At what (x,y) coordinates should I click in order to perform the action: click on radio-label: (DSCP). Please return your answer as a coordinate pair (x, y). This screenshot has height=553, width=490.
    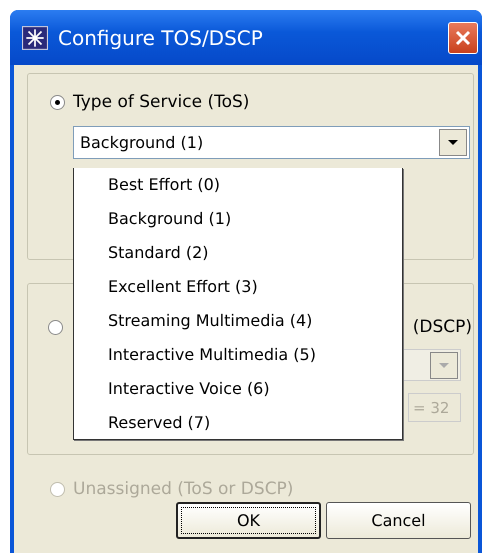
    Looking at the image, I should click on (442, 327).